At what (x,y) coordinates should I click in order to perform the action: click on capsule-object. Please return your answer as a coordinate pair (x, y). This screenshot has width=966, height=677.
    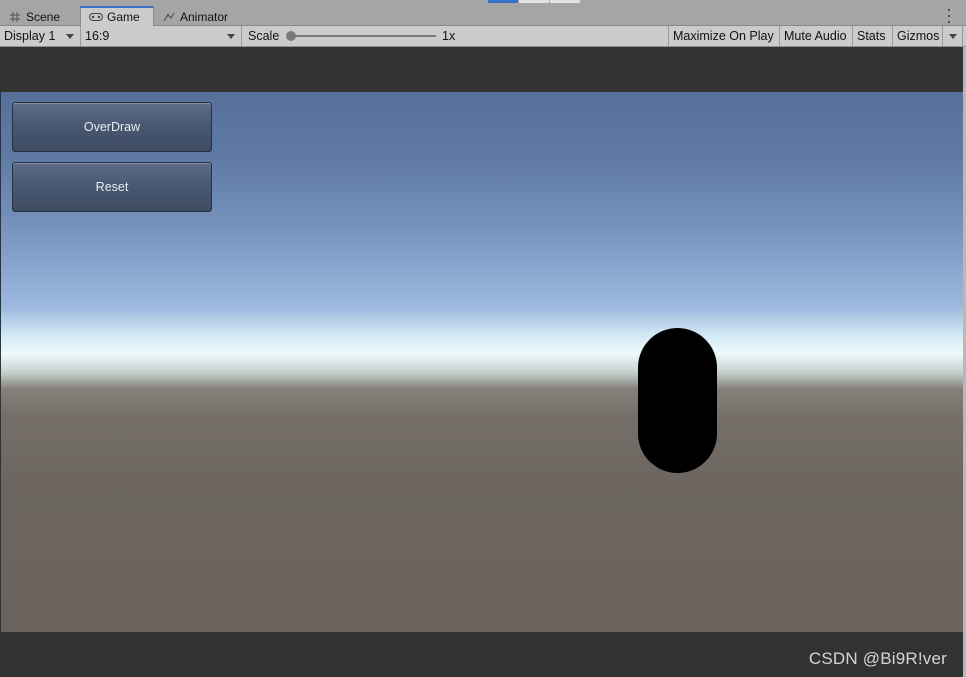
    Looking at the image, I should click on (677, 400).